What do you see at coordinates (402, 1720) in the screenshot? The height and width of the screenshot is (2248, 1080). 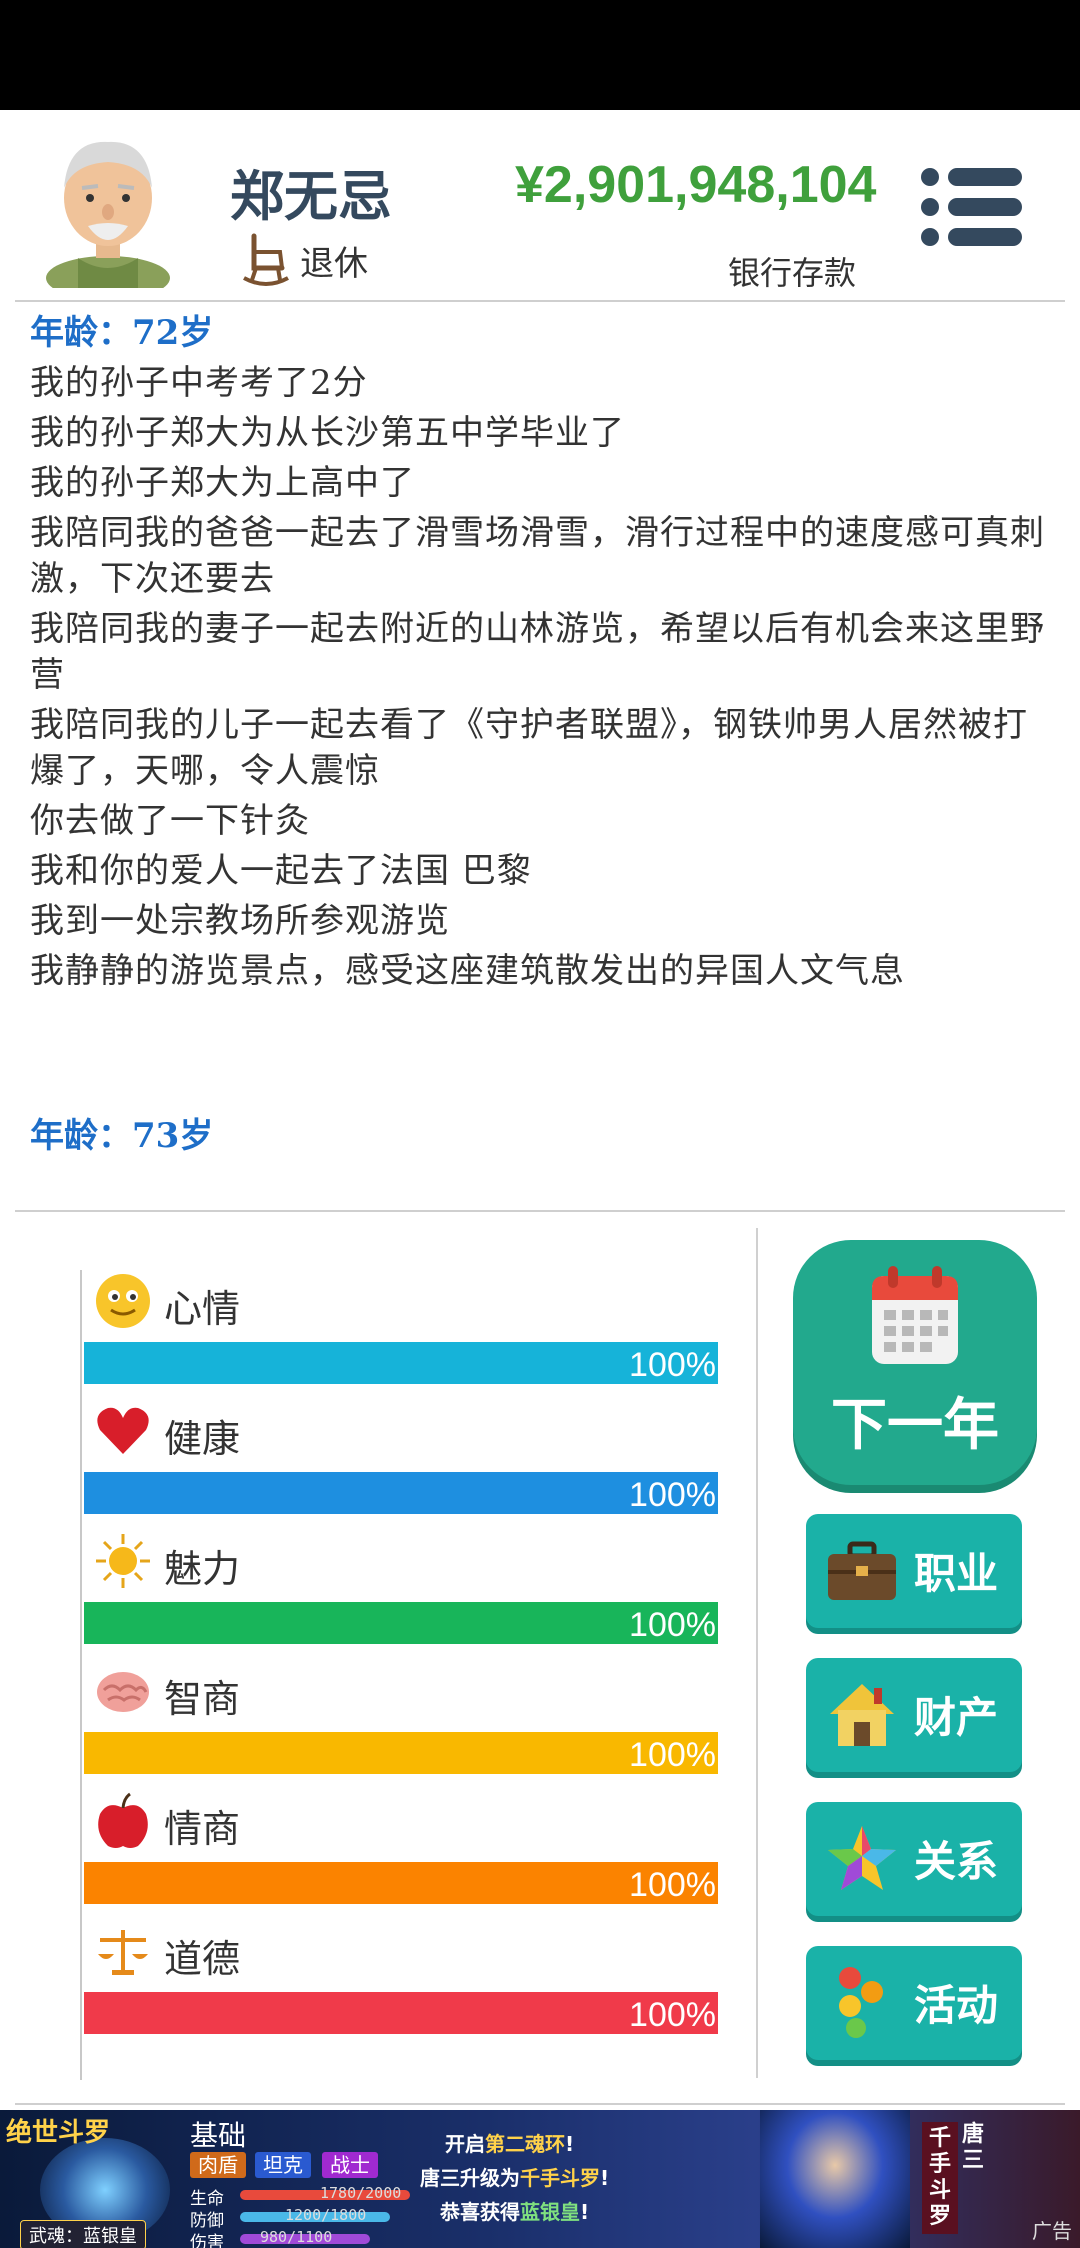 I see `stat-row: 智商 100%` at bounding box center [402, 1720].